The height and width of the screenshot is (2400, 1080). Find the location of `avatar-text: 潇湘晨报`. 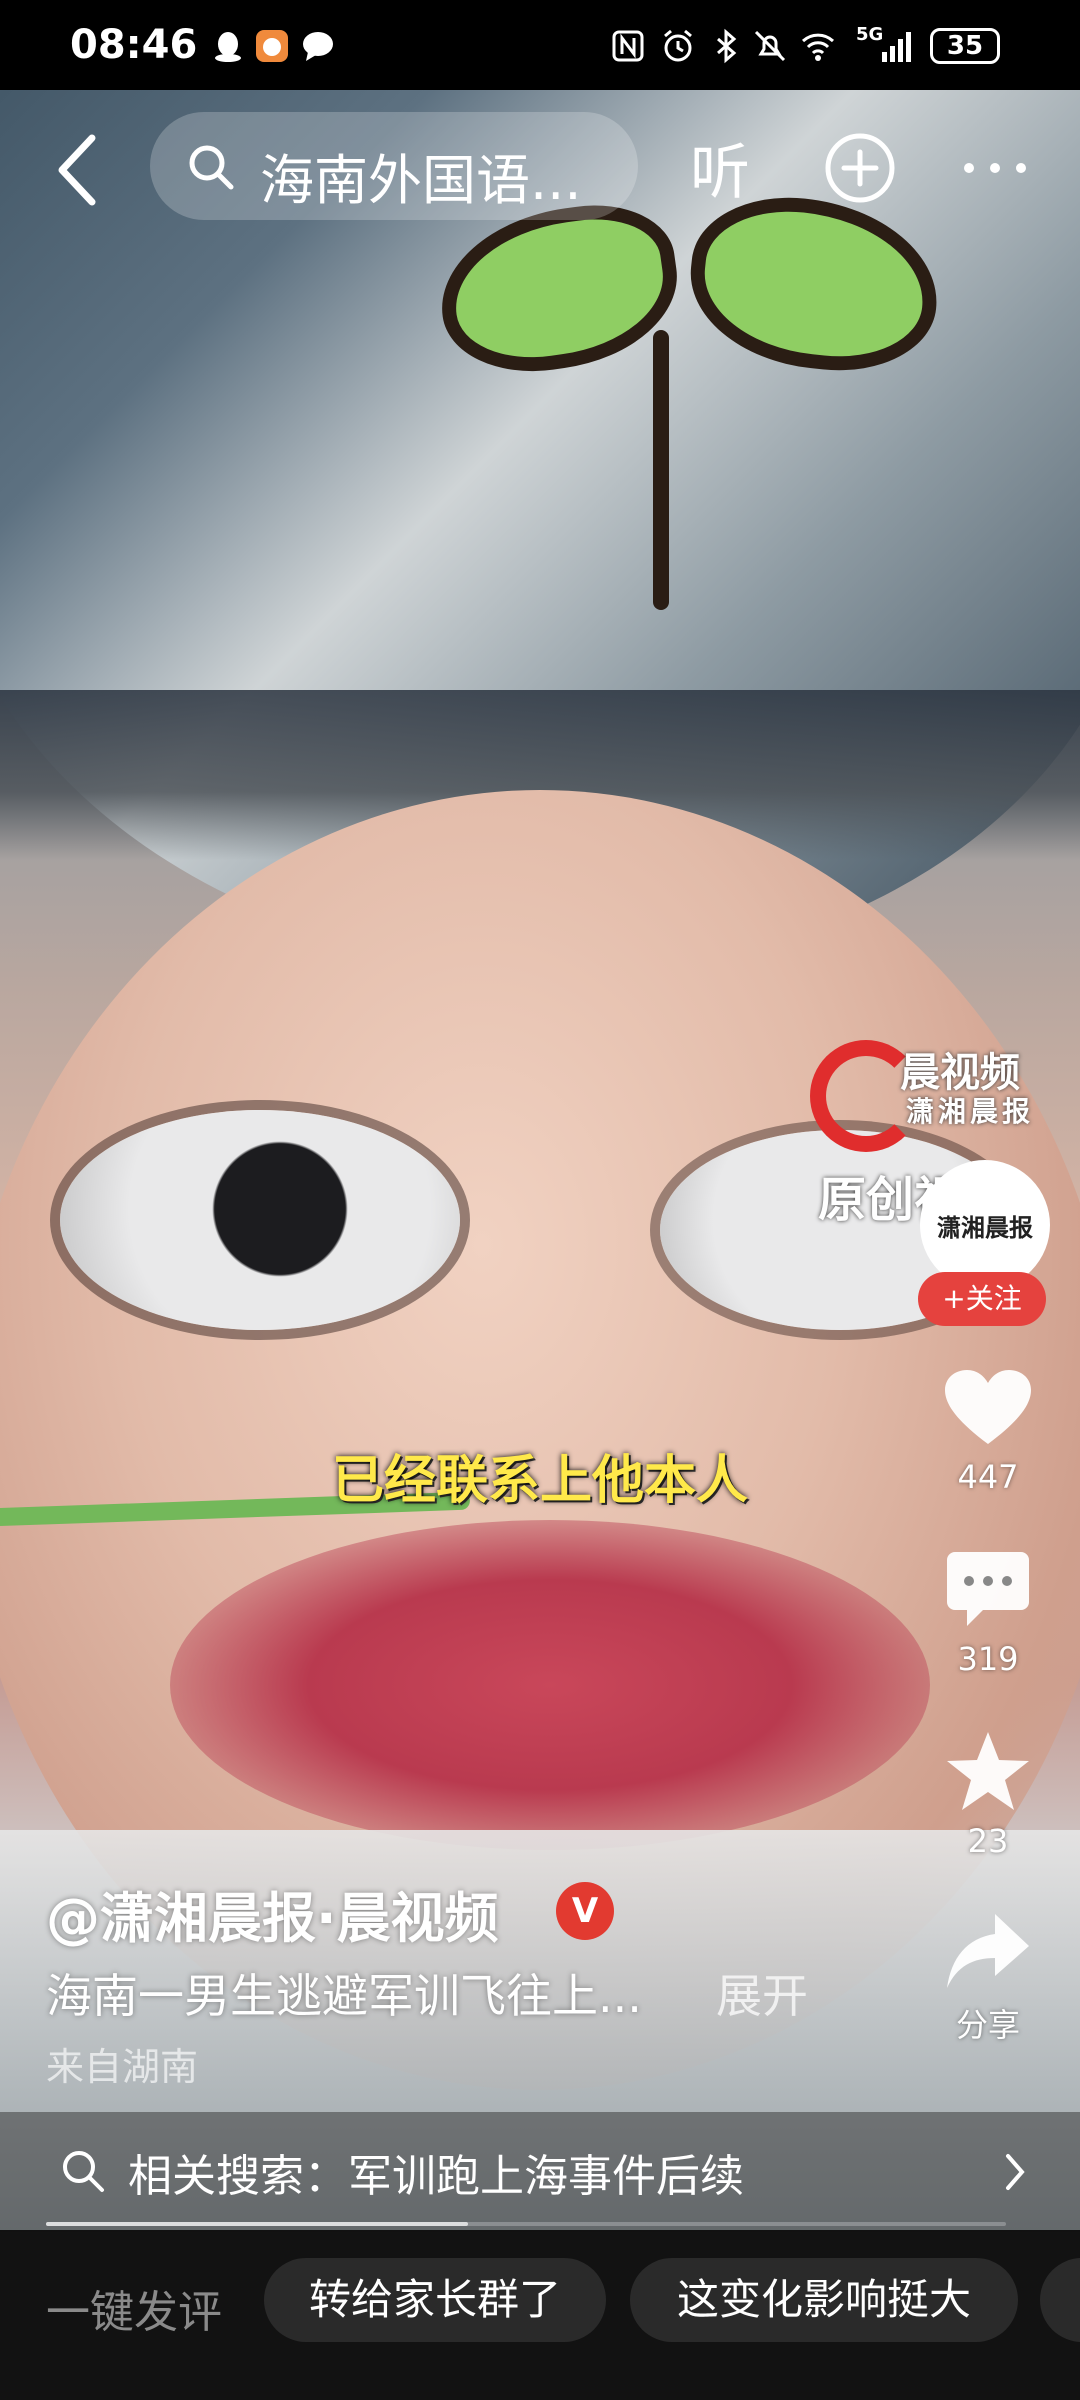

avatar-text: 潇湘晨报 is located at coordinates (985, 1228).